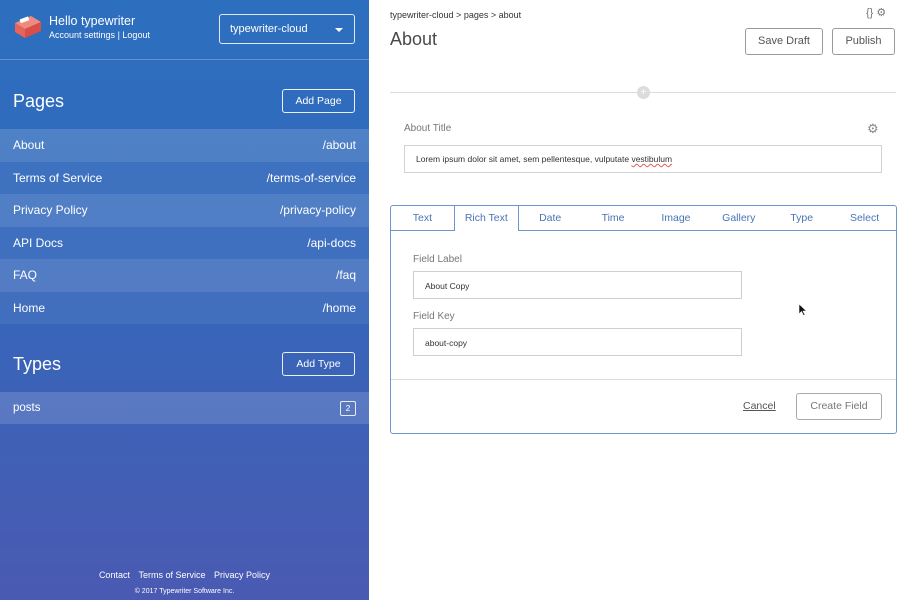 Image resolution: width=916 pixels, height=600 pixels. I want to click on breadcrumb-section: pages, so click(476, 15).